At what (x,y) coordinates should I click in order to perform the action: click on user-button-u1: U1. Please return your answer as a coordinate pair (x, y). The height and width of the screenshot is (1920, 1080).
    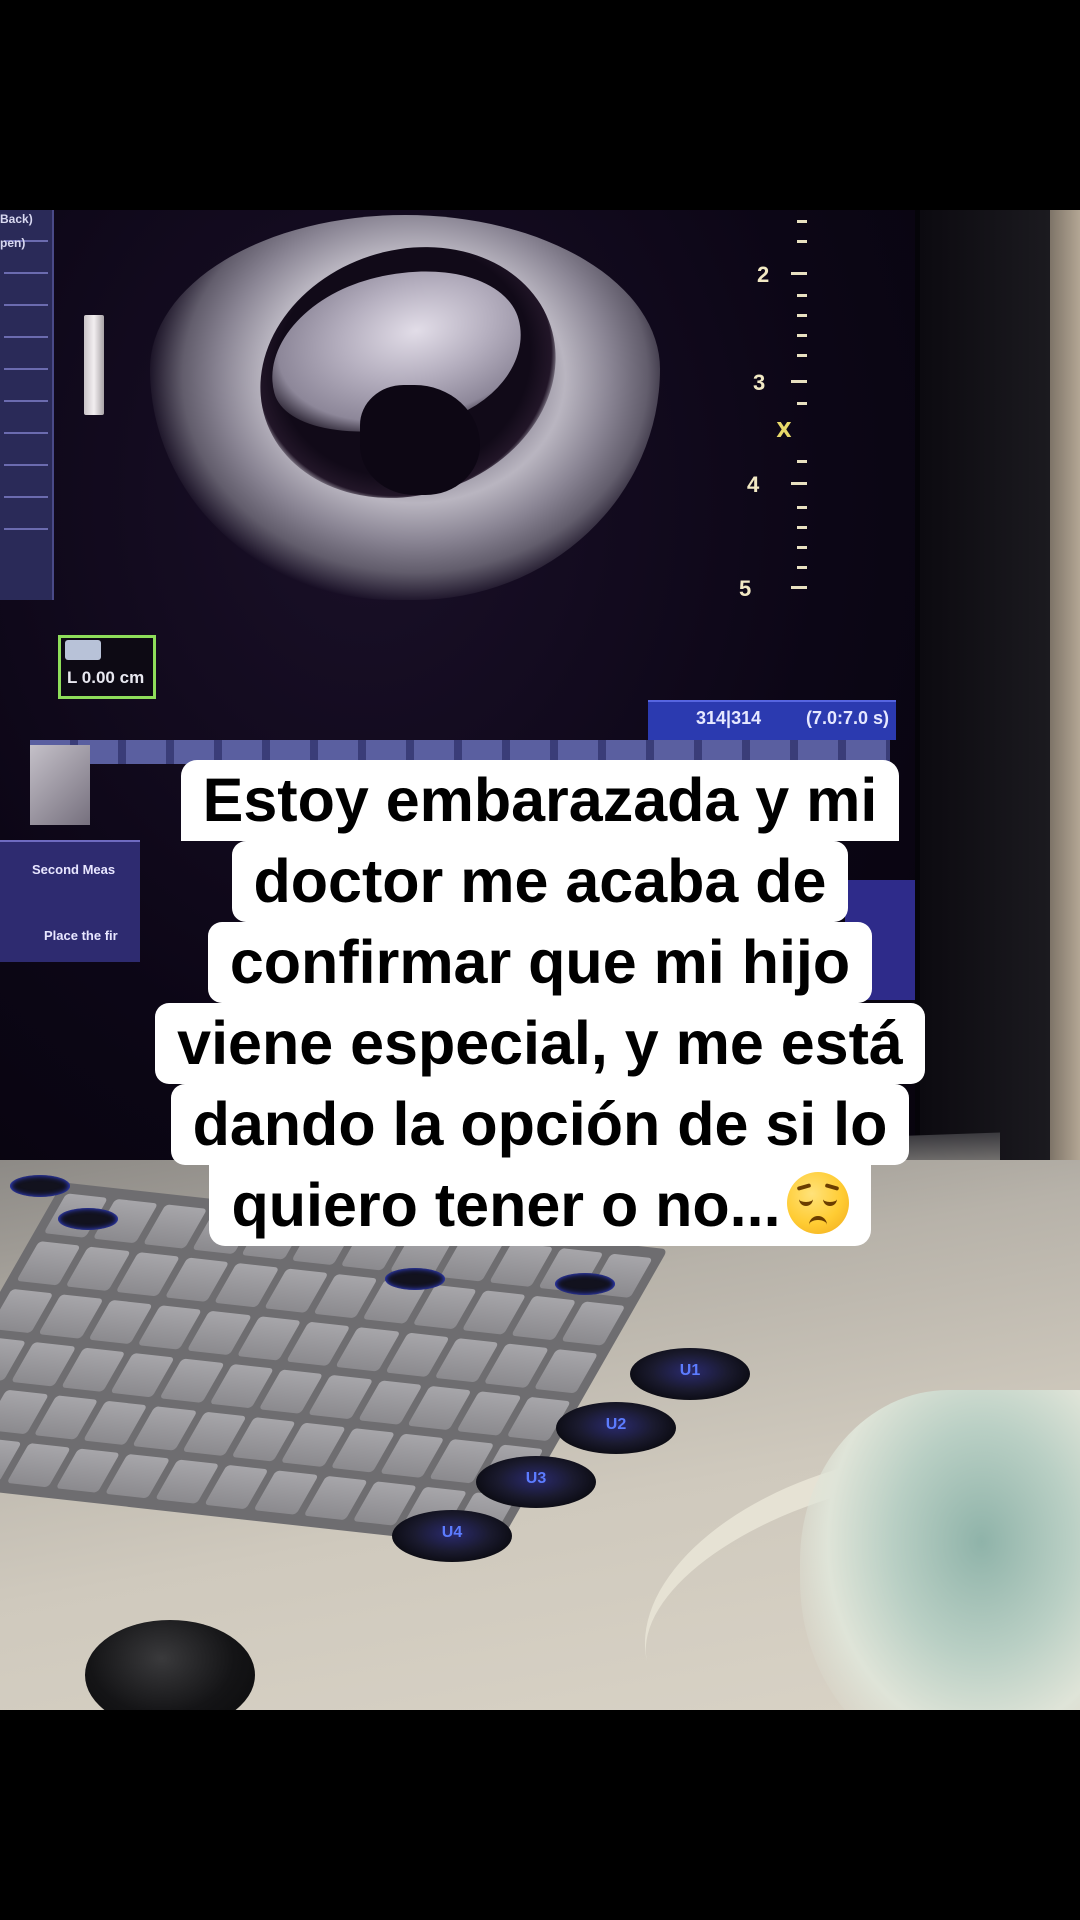
    Looking at the image, I should click on (690, 1374).